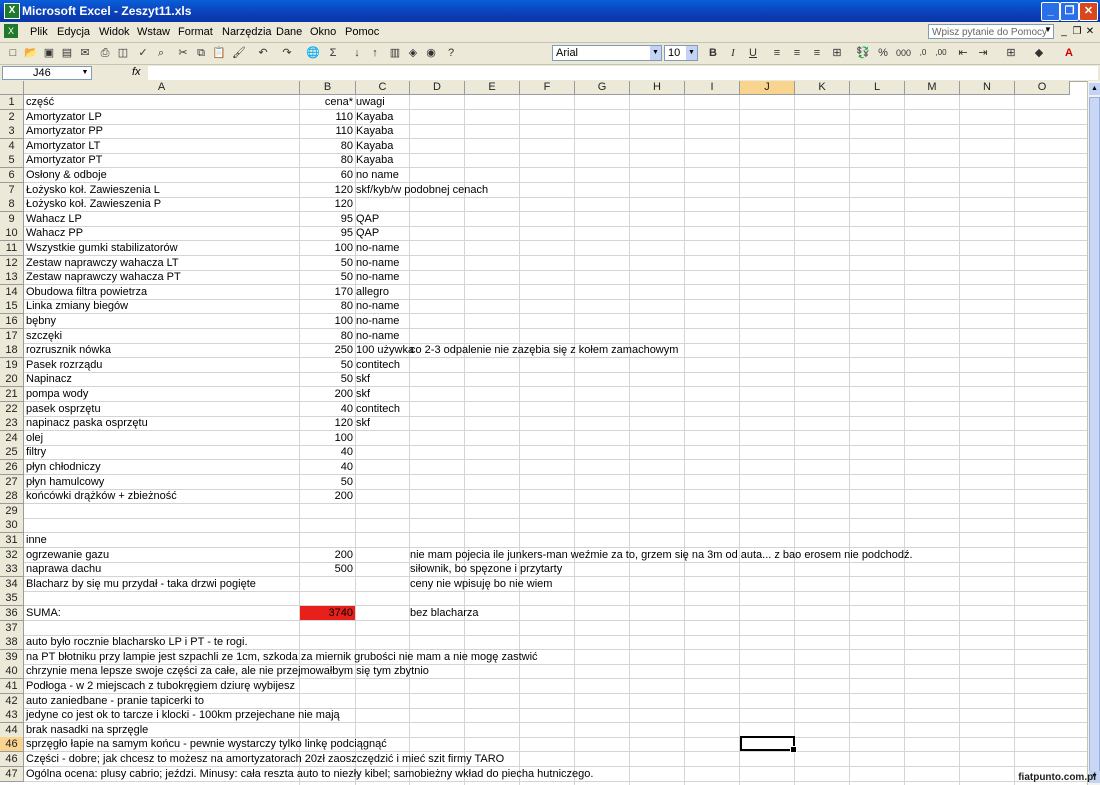 The width and height of the screenshot is (1100, 785). What do you see at coordinates (64, 131) in the screenshot?
I see `cell-part: Amortyzator PP` at bounding box center [64, 131].